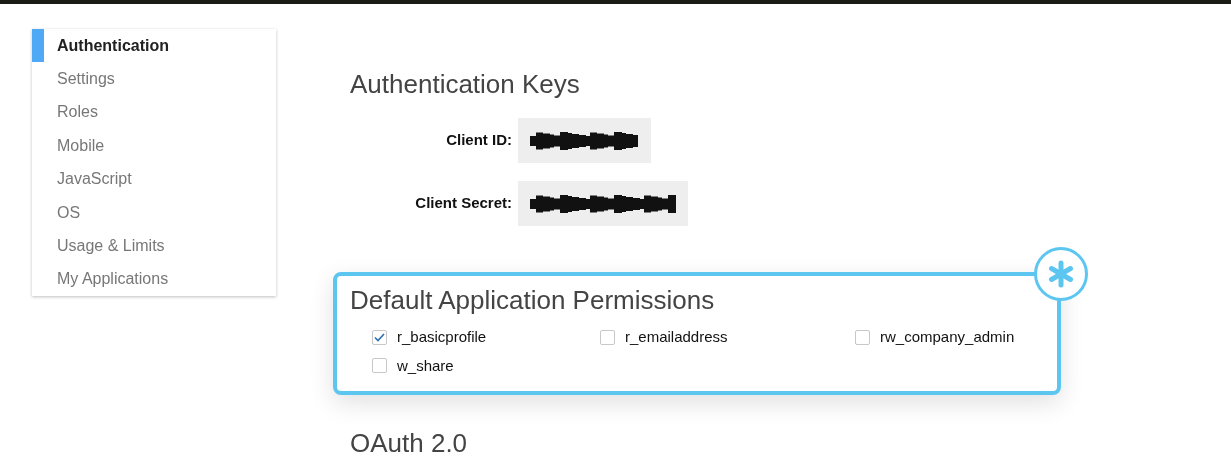 Image resolution: width=1231 pixels, height=460 pixels. What do you see at coordinates (465, 84) in the screenshot?
I see `section-heading: Authentication Keys` at bounding box center [465, 84].